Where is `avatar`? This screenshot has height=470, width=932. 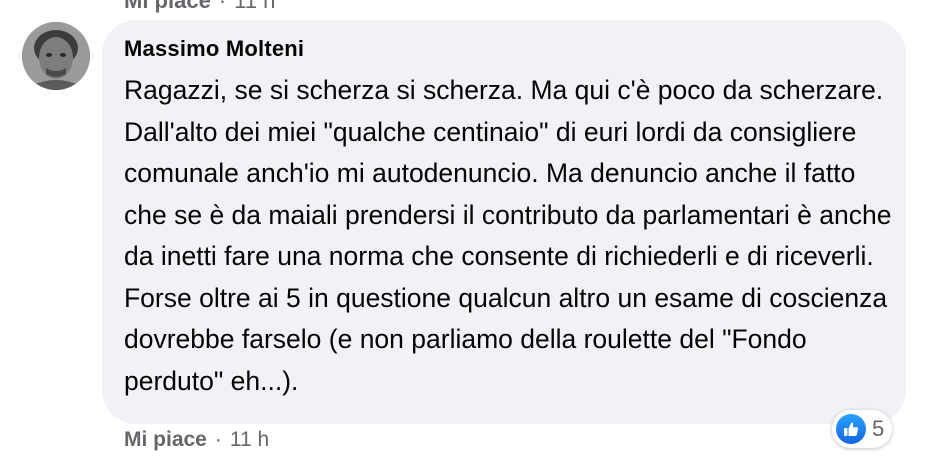 avatar is located at coordinates (56, 56).